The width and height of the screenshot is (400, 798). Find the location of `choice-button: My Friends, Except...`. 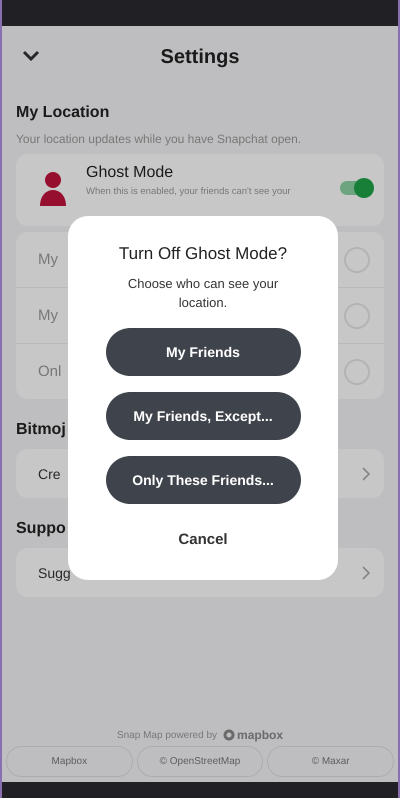

choice-button: My Friends, Except... is located at coordinates (203, 416).